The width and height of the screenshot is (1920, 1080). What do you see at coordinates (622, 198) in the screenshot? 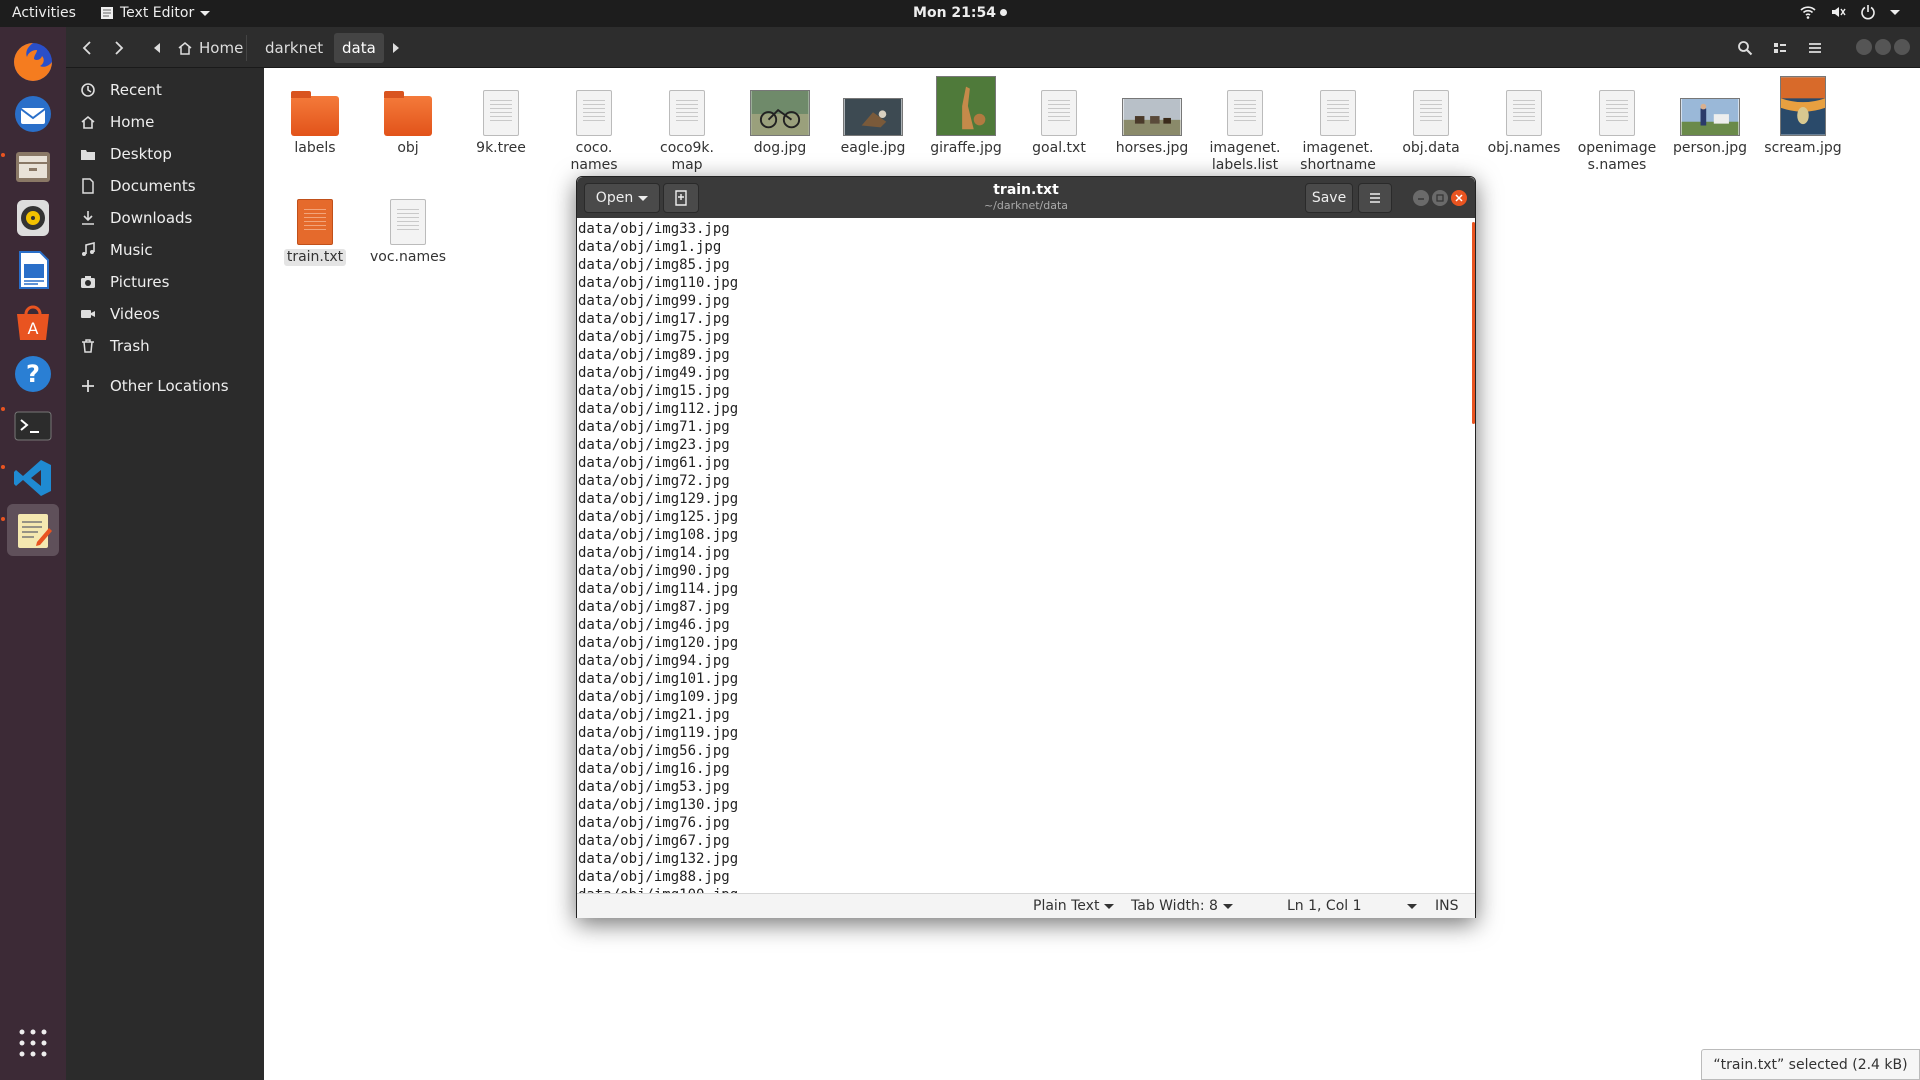
I see `open-button: Open` at bounding box center [622, 198].